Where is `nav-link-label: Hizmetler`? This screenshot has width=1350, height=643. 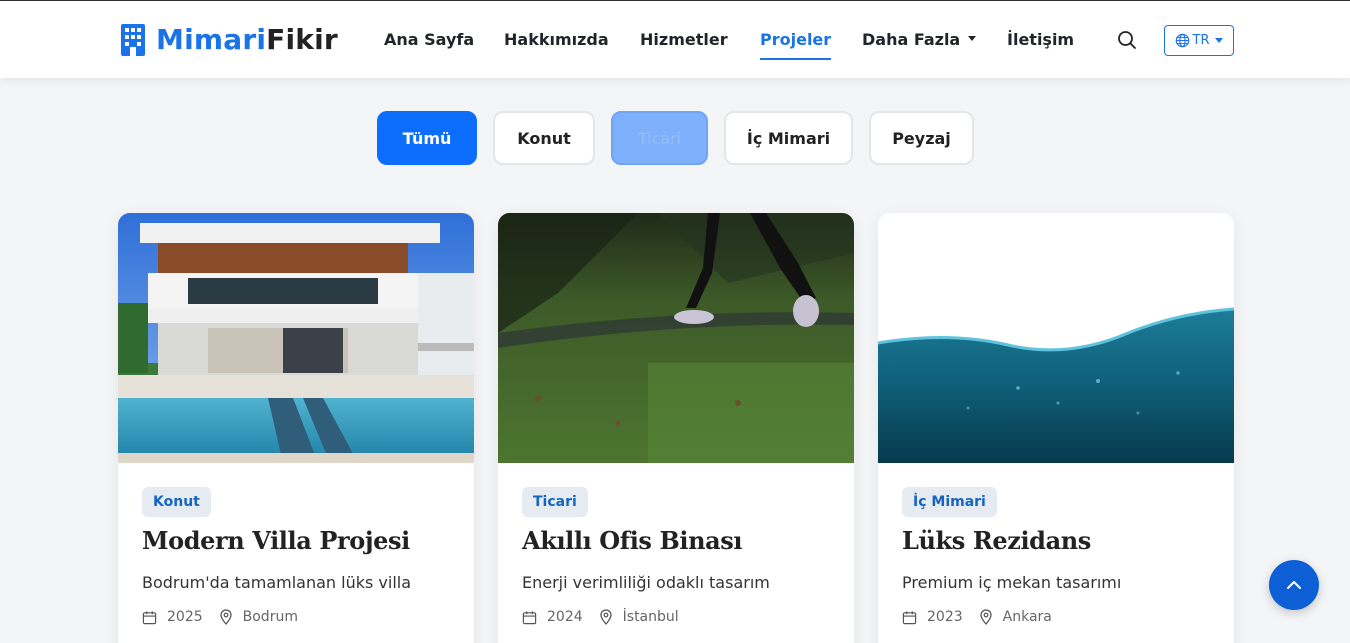
nav-link-label: Hizmetler is located at coordinates (684, 39).